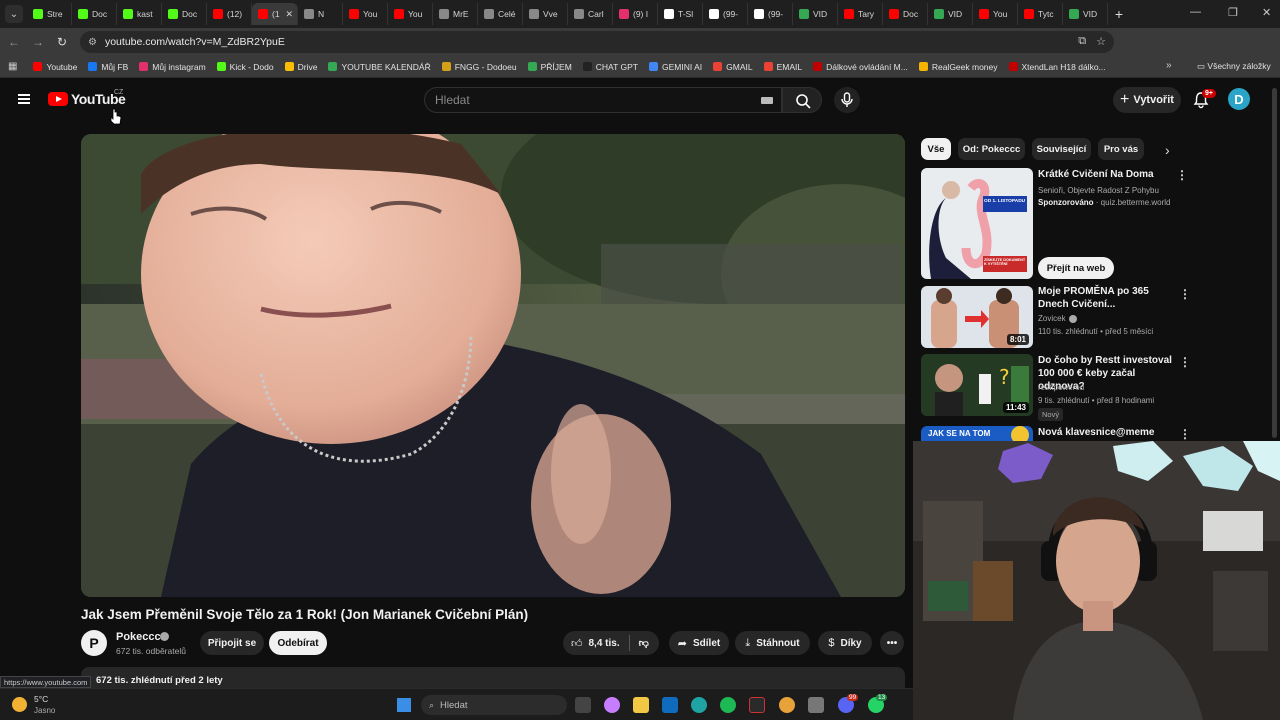 The height and width of the screenshot is (720, 1280). What do you see at coordinates (320, 14) in the screenshot?
I see `browser-tab: N` at bounding box center [320, 14].